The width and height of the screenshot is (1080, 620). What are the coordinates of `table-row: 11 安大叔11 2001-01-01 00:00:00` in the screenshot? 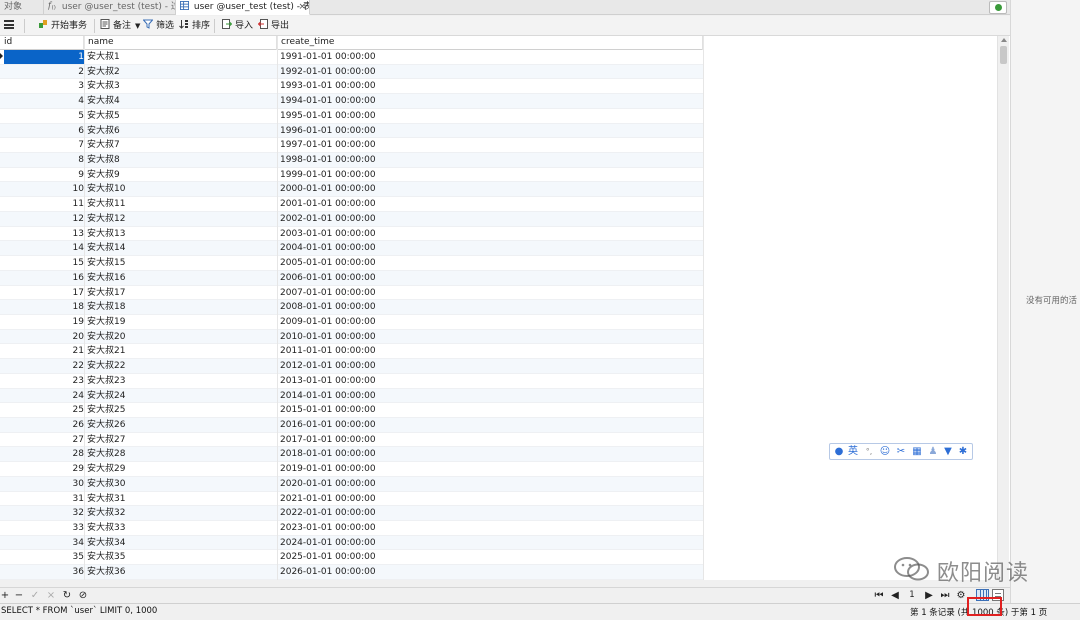 It's located at (351, 204).